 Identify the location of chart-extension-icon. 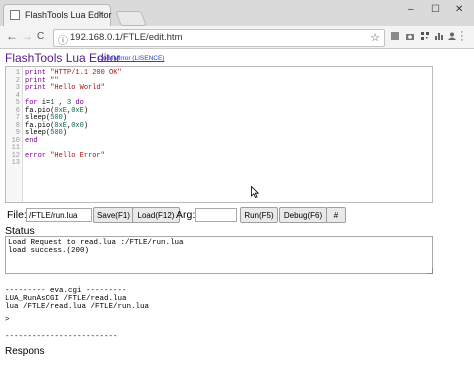
(439, 36).